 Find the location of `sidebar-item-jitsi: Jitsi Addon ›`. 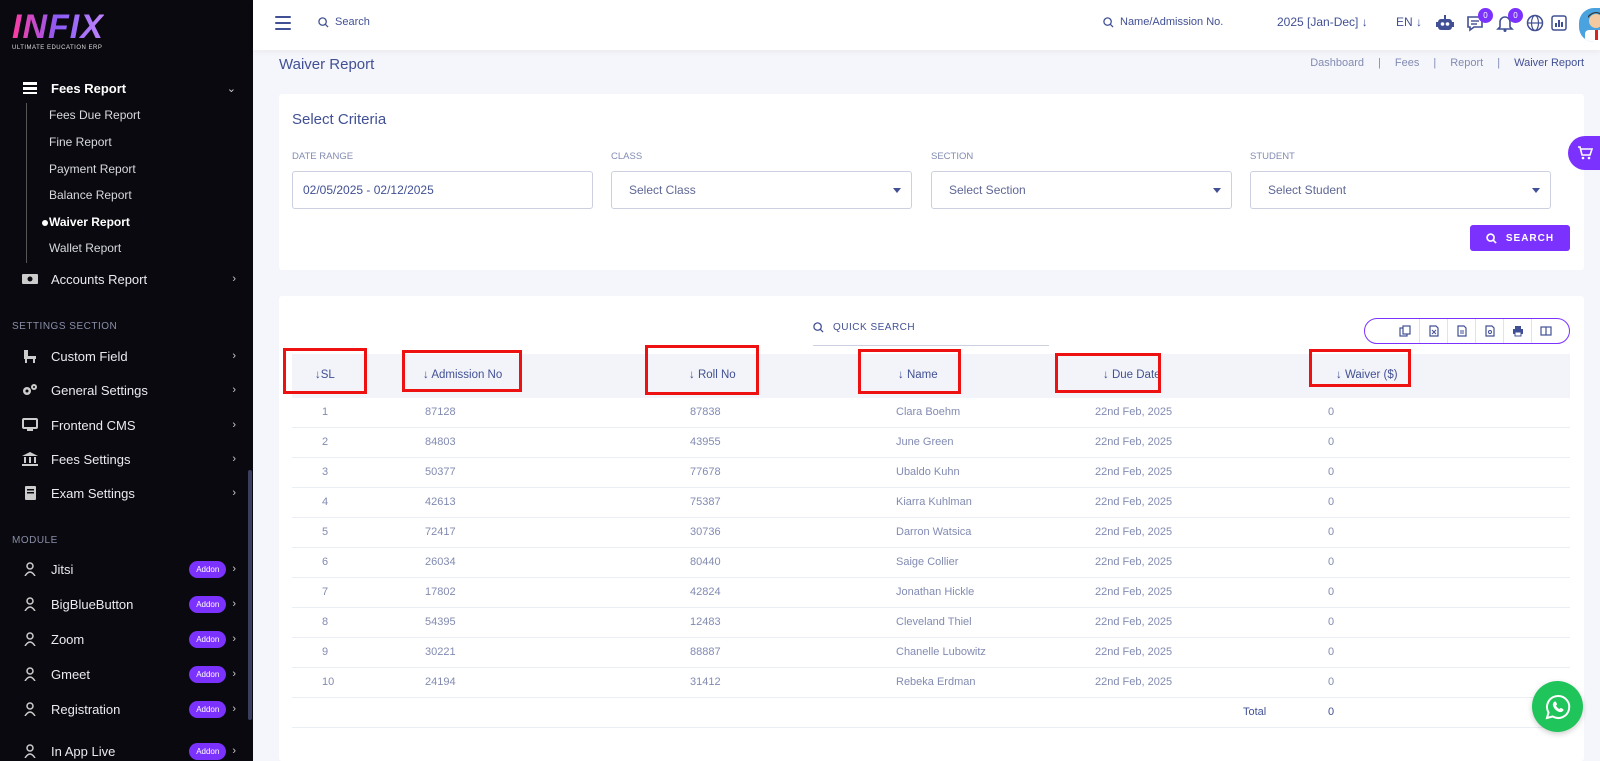

sidebar-item-jitsi: Jitsi Addon › is located at coordinates (129, 569).